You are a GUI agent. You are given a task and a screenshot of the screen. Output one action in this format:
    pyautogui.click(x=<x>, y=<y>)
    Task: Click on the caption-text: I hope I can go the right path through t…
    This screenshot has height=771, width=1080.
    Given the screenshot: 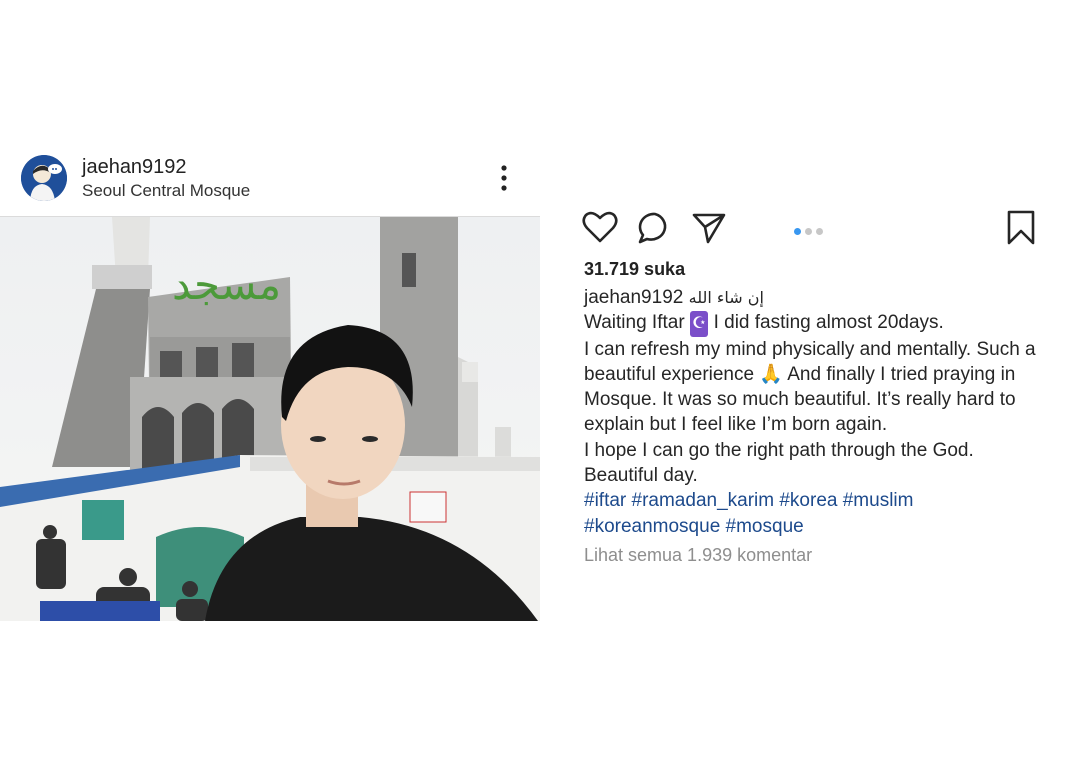 What is the action you would take?
    pyautogui.click(x=779, y=450)
    